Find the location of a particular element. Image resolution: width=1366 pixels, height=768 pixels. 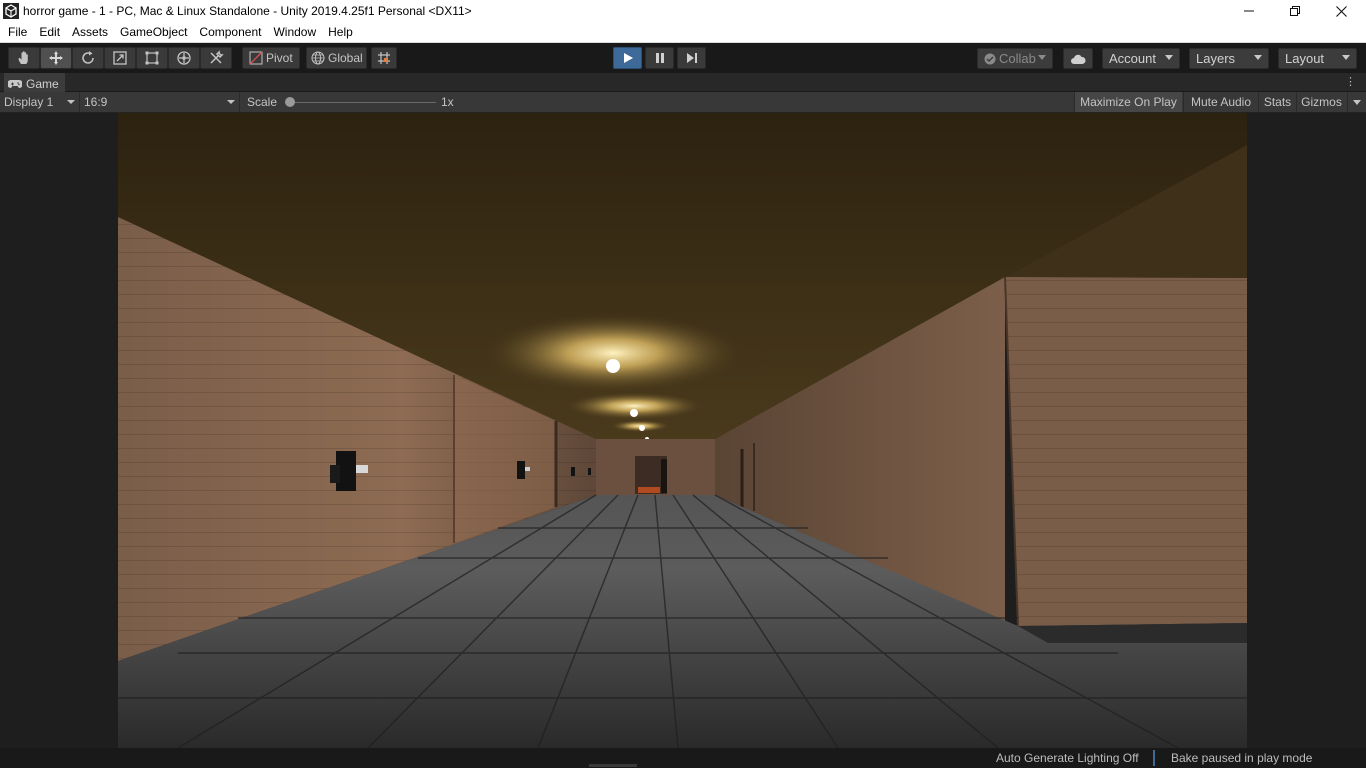

collab-check-icon is located at coordinates (990, 58).